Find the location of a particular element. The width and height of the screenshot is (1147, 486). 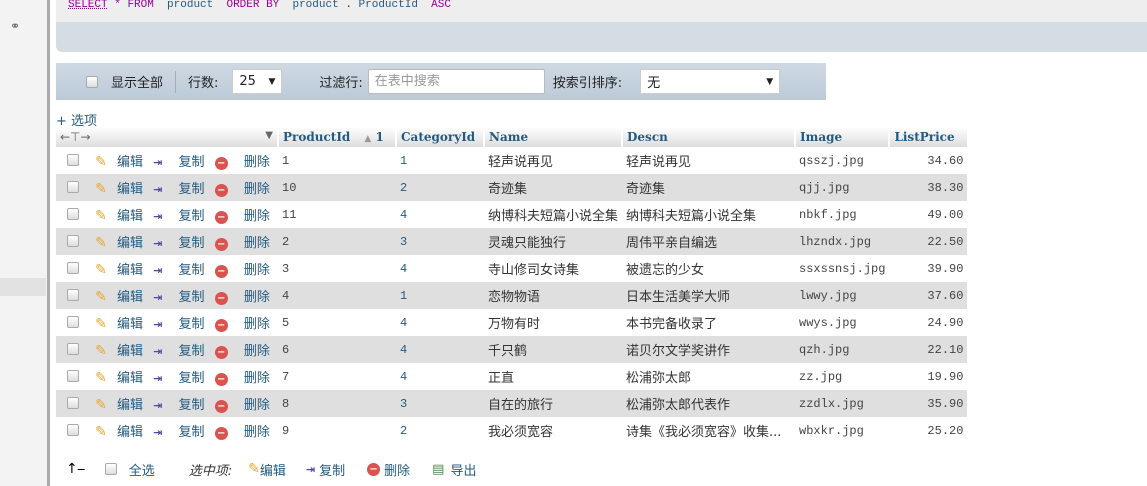

cell-name: 千只鹤 is located at coordinates (553, 349).